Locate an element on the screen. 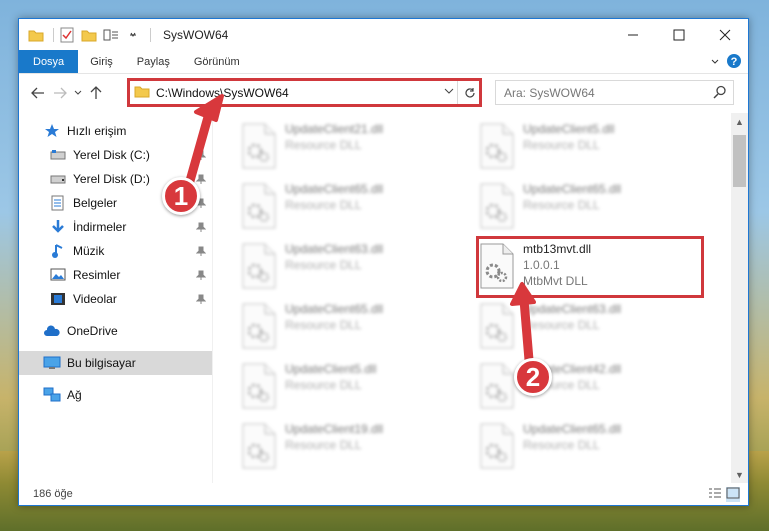  forward-button is located at coordinates (60, 93).